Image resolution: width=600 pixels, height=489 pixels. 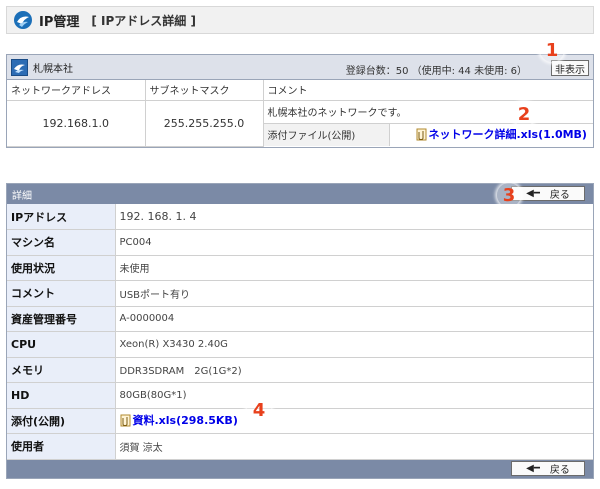 What do you see at coordinates (61, 242) in the screenshot?
I see `row-label: マシン名` at bounding box center [61, 242].